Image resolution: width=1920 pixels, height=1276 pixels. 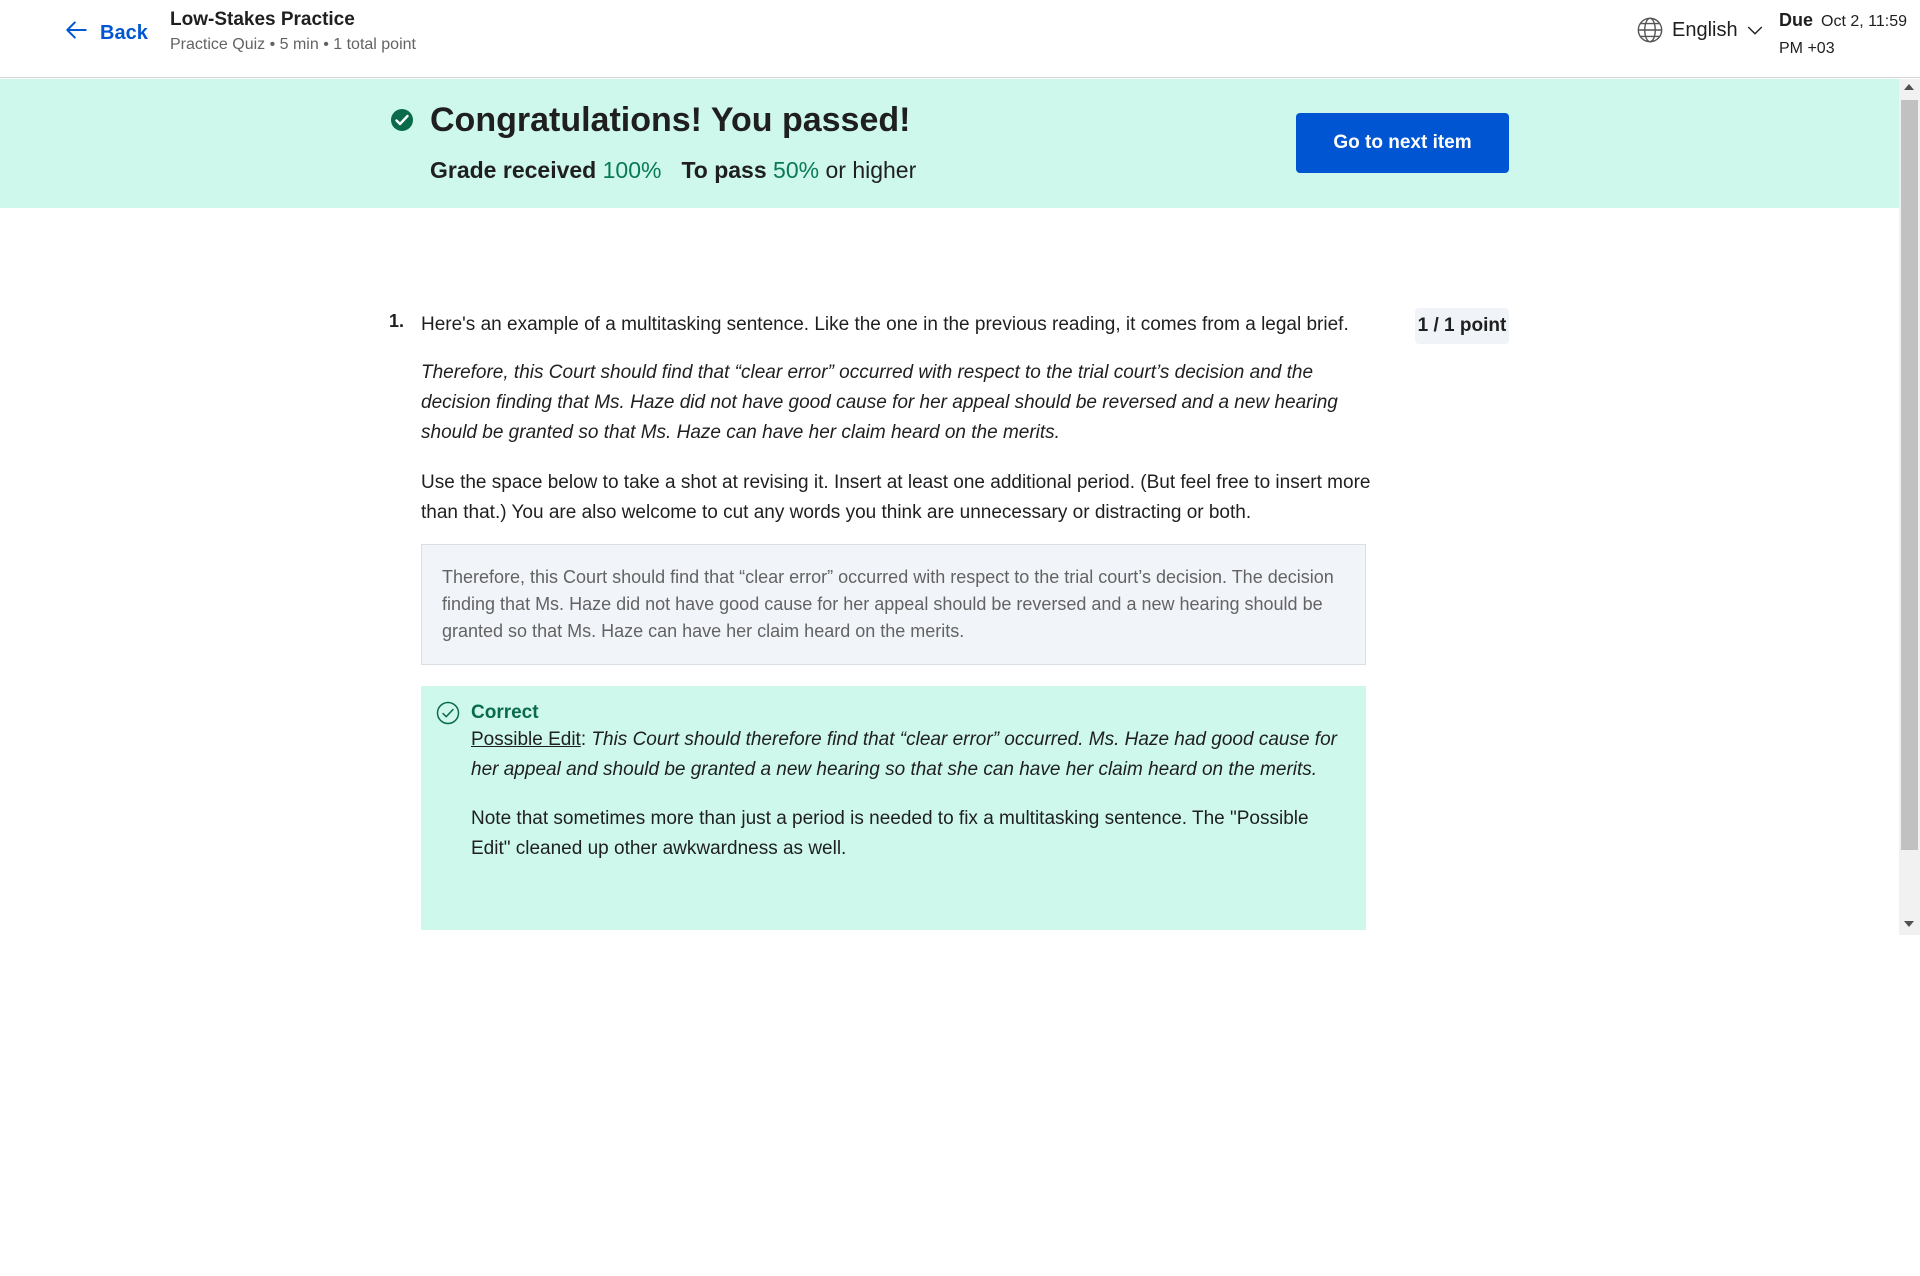 What do you see at coordinates (124, 32) in the screenshot?
I see `back-label: Back` at bounding box center [124, 32].